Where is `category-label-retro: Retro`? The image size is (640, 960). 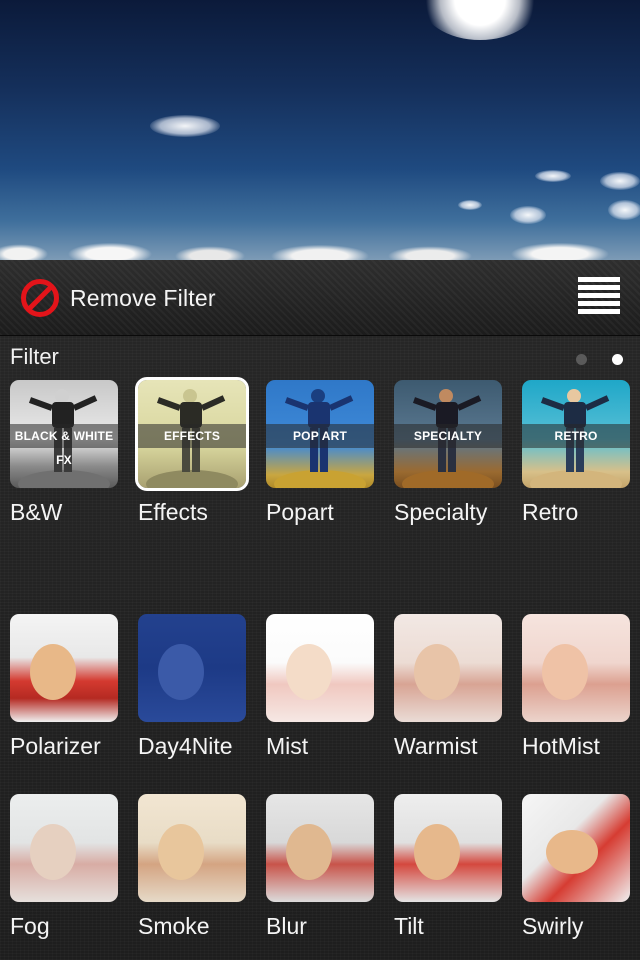
category-label-retro: Retro is located at coordinates (550, 512).